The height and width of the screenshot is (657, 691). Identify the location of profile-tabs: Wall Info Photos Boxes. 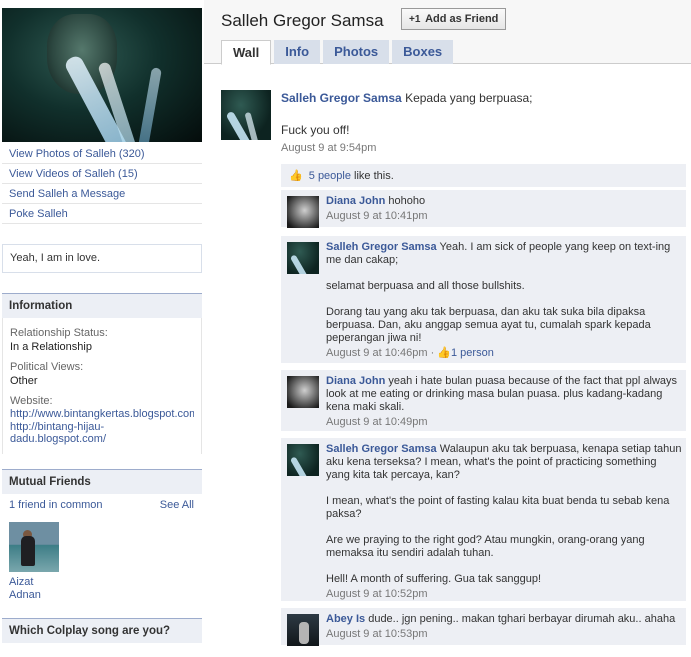
(337, 52).